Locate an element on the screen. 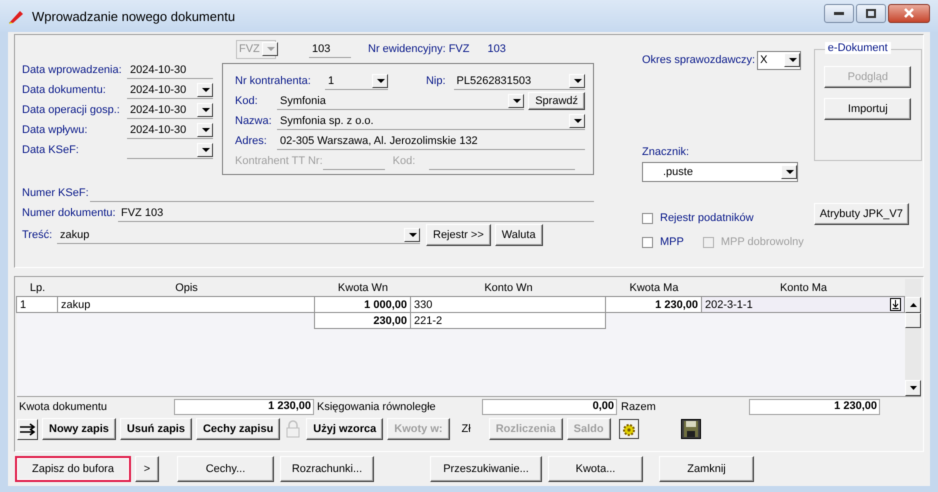 This screenshot has height=492, width=938. minimize-icon is located at coordinates (839, 13).